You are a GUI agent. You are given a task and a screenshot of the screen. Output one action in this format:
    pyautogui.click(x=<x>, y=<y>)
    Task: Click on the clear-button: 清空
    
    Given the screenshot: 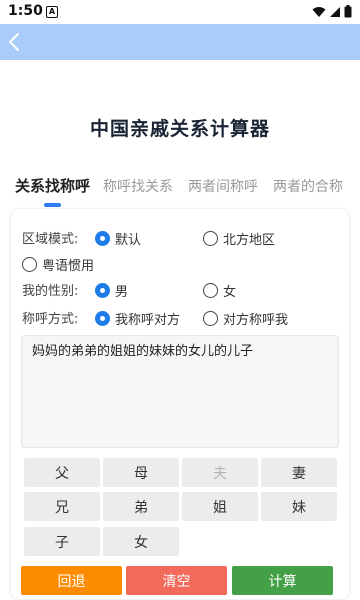 What is the action you would take?
    pyautogui.click(x=176, y=580)
    